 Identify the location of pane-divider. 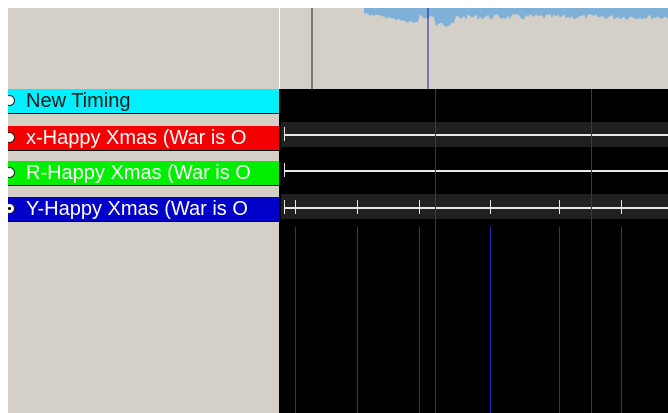
(280, 251).